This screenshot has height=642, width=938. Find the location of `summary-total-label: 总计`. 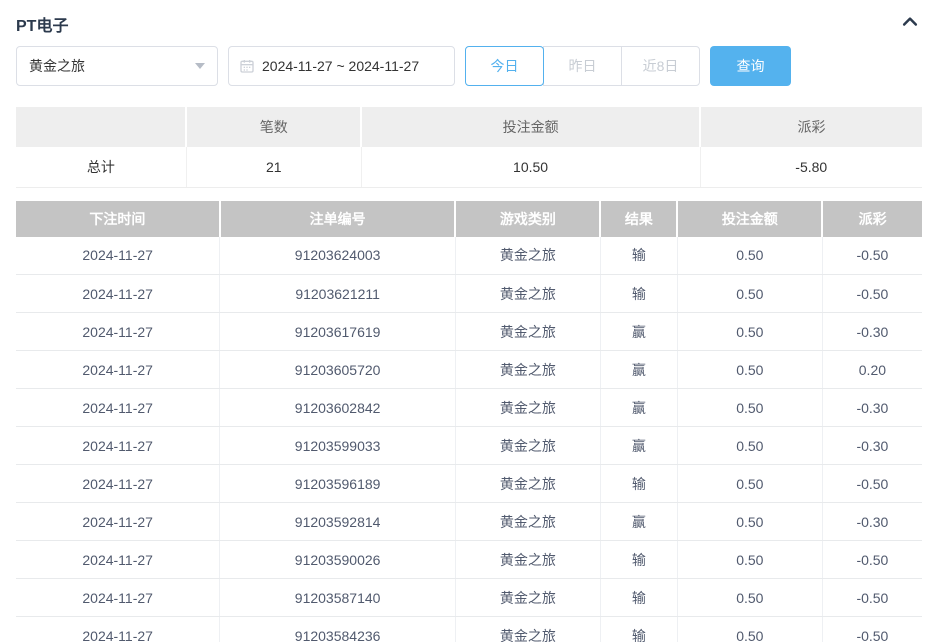

summary-total-label: 总计 is located at coordinates (101, 167).